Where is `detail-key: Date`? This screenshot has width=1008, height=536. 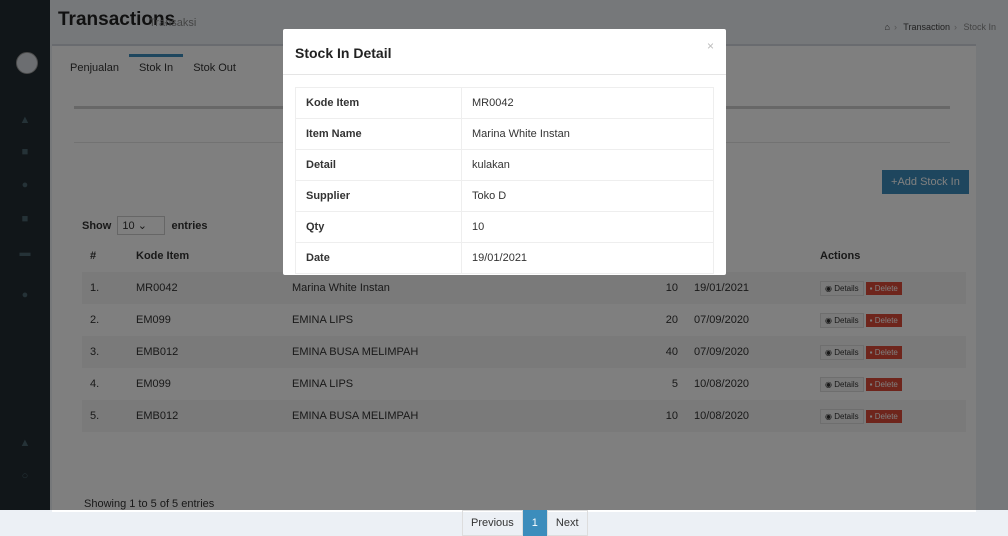 detail-key: Date is located at coordinates (378, 258).